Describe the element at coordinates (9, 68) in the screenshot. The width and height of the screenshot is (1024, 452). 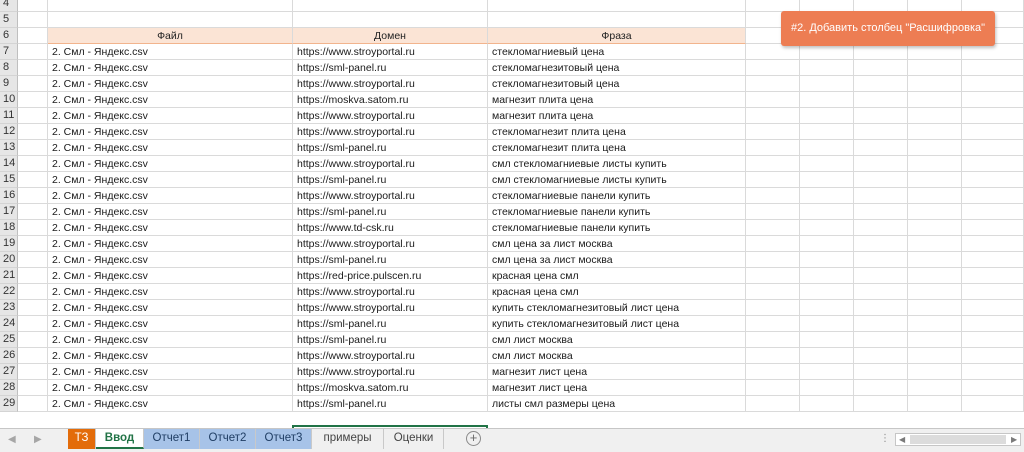
I see `row-number: 8` at that location.